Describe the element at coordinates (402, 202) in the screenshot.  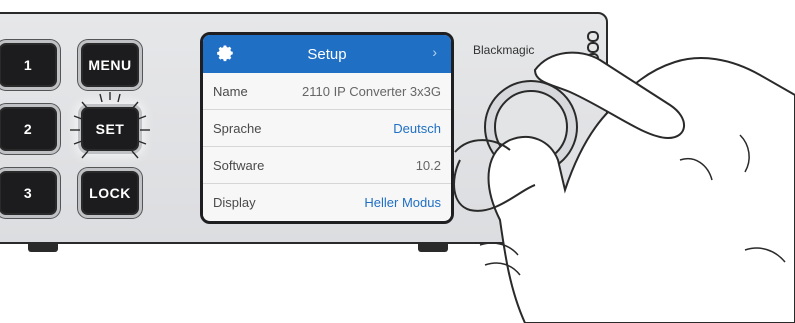
I see `setting-value: Heller Modus` at that location.